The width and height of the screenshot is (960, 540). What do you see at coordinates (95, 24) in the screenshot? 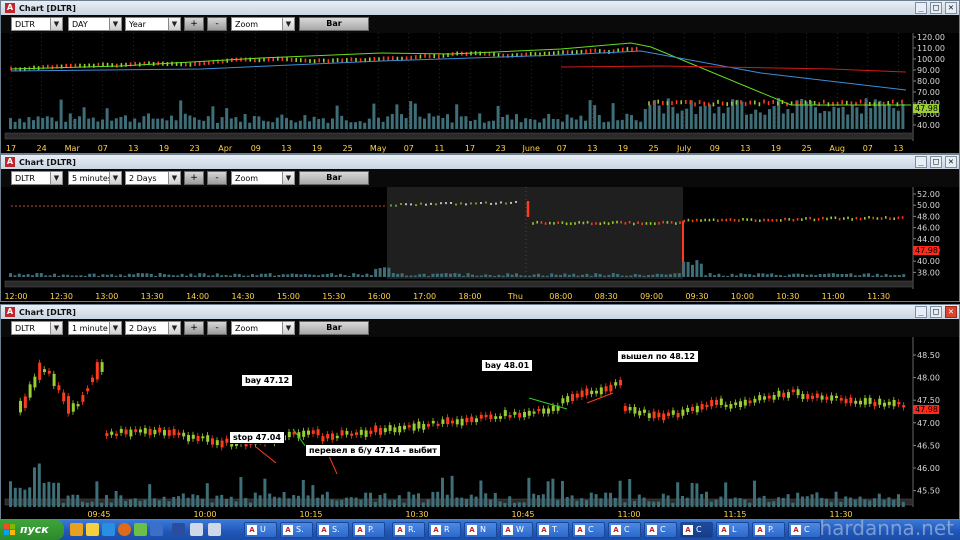
I see `period-select: DAY ▼` at bounding box center [95, 24].